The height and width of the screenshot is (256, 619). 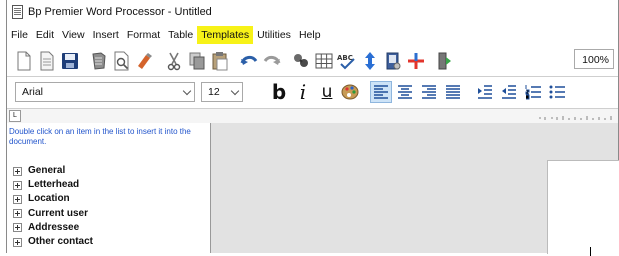 What do you see at coordinates (575, 118) in the screenshot?
I see `ruler-ticks` at bounding box center [575, 118].